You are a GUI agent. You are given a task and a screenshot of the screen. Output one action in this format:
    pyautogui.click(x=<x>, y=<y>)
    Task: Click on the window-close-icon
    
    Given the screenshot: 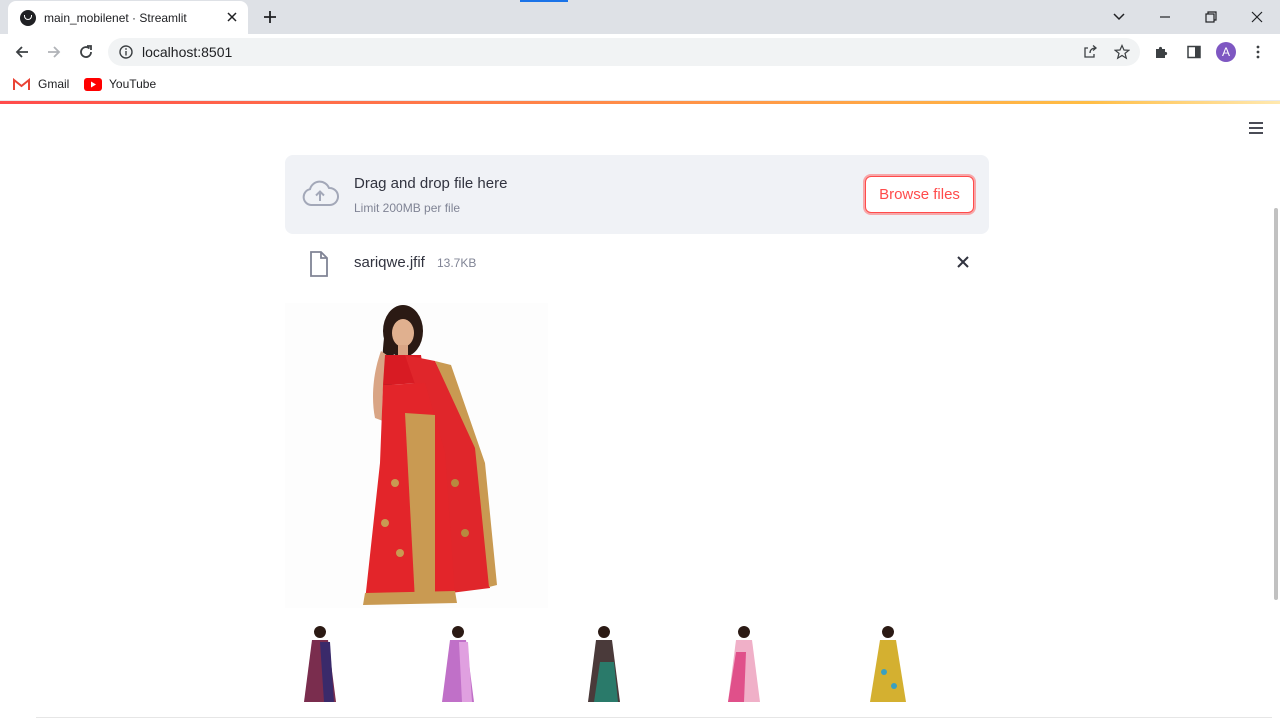 What is the action you would take?
    pyautogui.click(x=1257, y=17)
    